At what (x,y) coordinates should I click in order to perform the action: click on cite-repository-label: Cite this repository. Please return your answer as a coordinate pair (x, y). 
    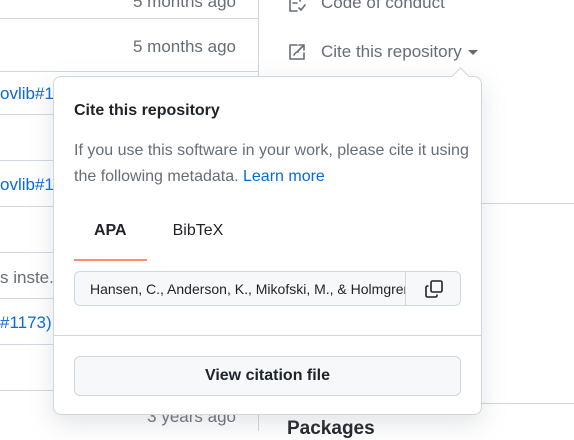
    Looking at the image, I should click on (391, 51).